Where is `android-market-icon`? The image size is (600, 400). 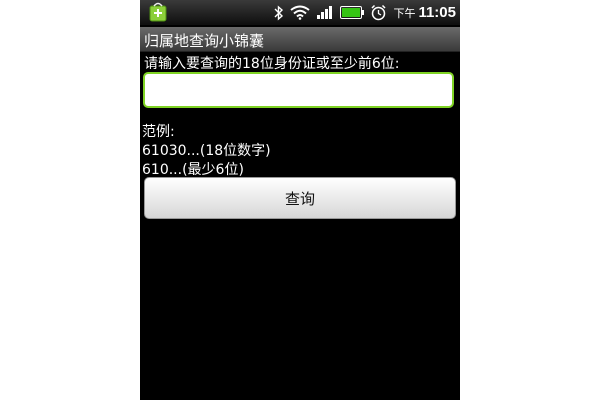 android-market-icon is located at coordinates (158, 12).